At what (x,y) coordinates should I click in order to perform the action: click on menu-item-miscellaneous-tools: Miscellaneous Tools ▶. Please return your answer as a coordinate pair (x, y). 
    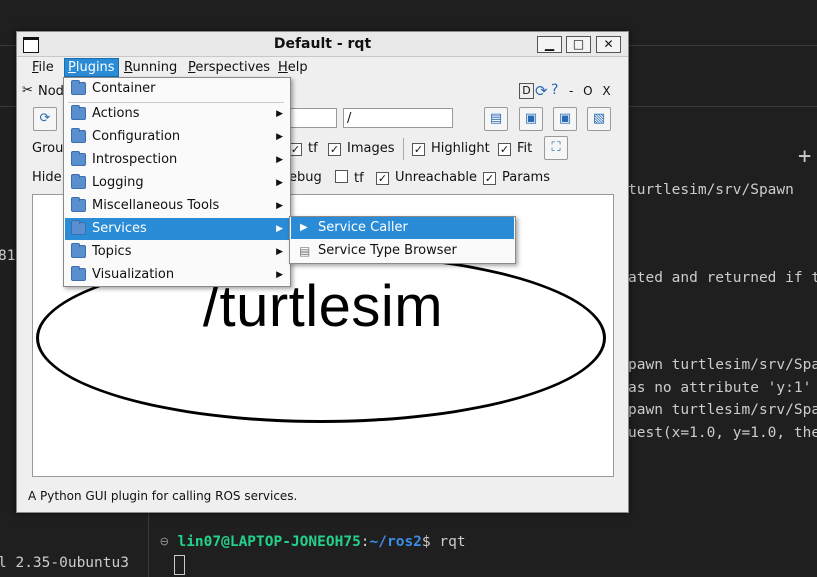
    Looking at the image, I should click on (177, 206).